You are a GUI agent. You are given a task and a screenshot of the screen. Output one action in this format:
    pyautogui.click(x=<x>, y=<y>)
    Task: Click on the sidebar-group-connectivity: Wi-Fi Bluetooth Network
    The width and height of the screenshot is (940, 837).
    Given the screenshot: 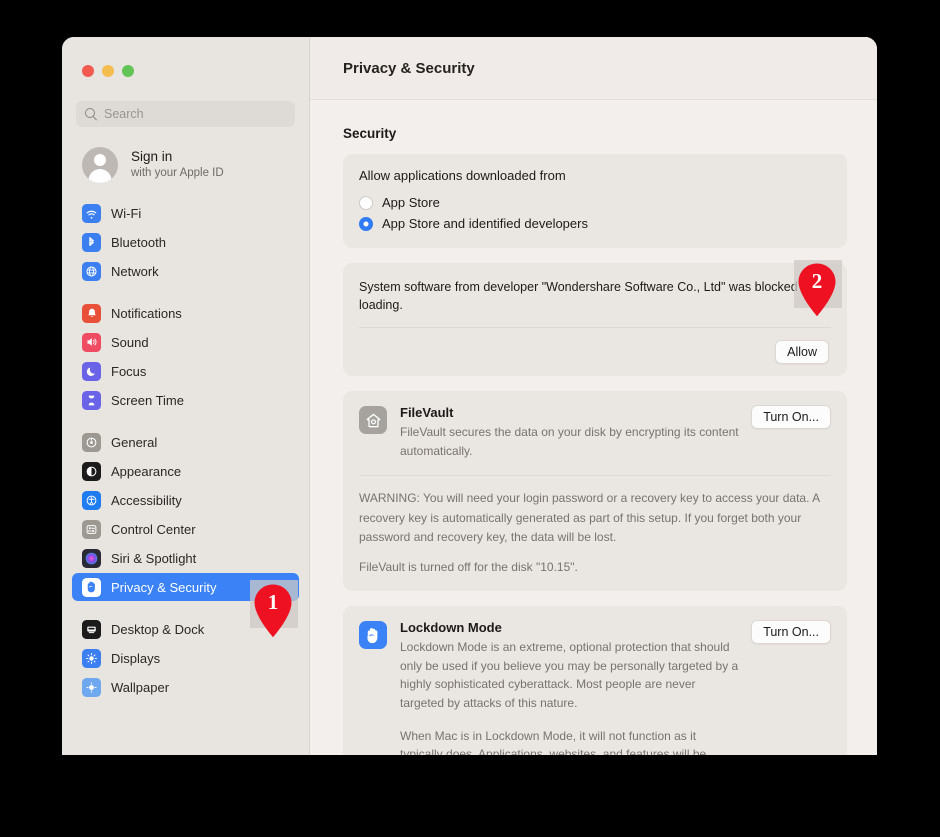 What is the action you would take?
    pyautogui.click(x=185, y=242)
    